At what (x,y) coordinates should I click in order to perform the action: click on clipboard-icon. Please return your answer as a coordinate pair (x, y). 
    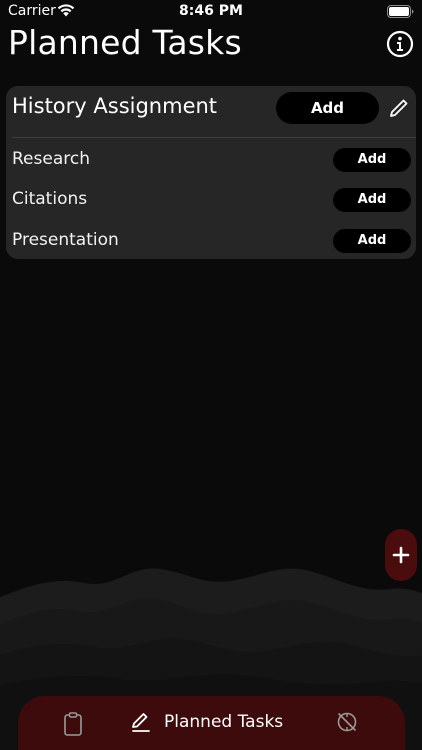
    Looking at the image, I should click on (73, 724).